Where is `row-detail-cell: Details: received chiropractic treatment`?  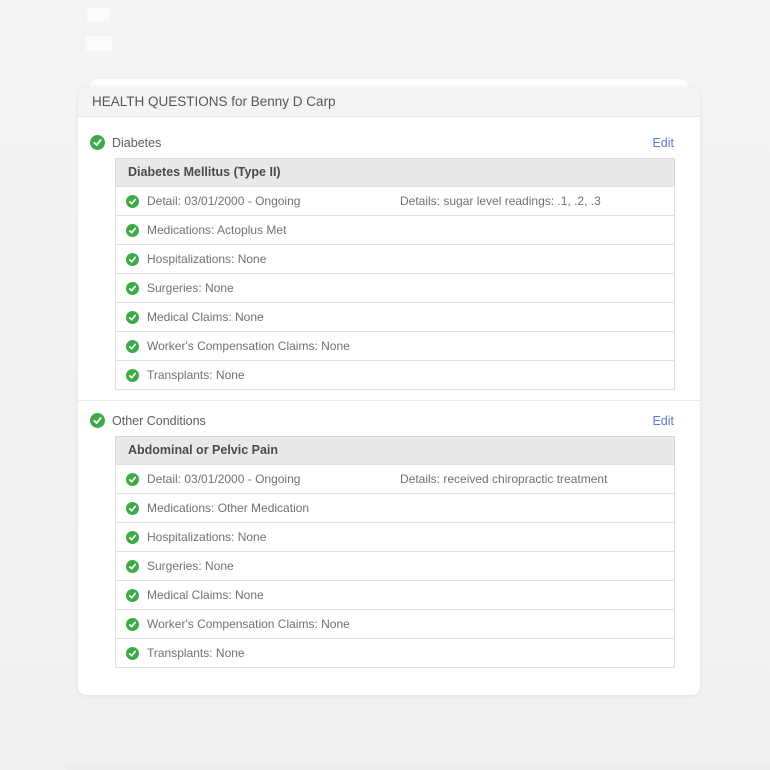 row-detail-cell: Details: received chiropractic treatment is located at coordinates (537, 479).